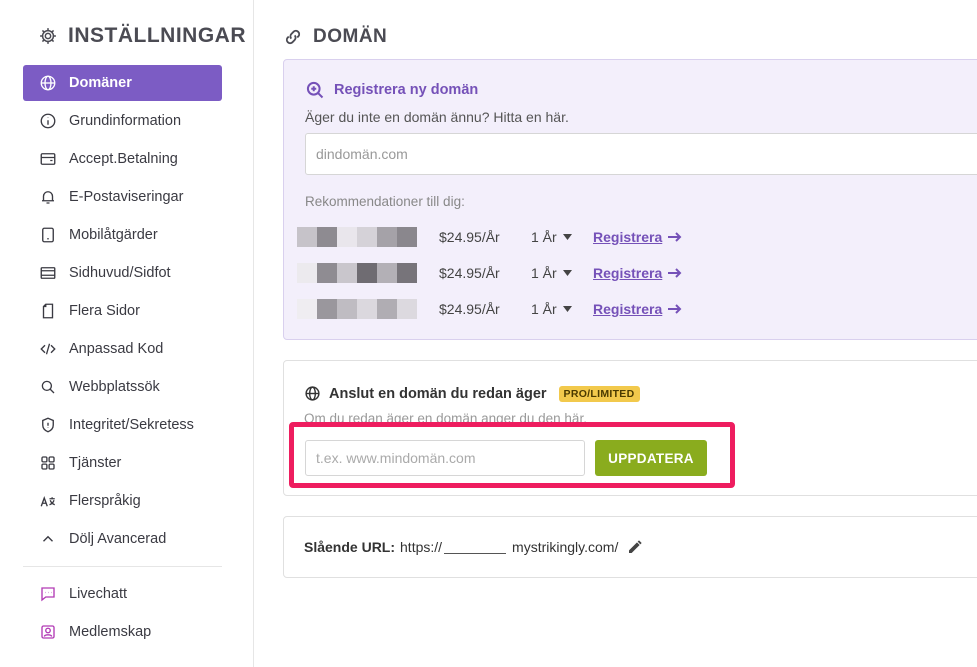  I want to click on search-icon, so click(48, 387).